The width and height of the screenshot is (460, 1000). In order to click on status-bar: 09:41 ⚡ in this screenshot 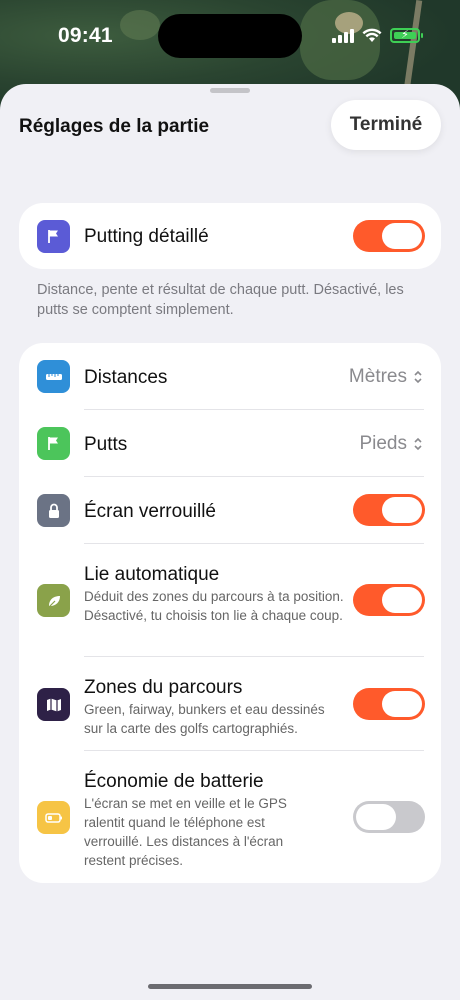, I will do `click(230, 38)`.